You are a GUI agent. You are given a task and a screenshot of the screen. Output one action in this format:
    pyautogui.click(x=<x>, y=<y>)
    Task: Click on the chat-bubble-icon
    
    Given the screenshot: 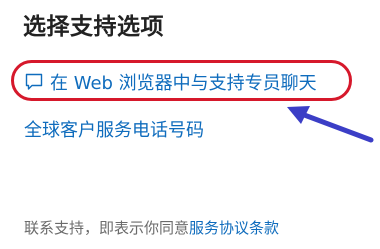 What is the action you would take?
    pyautogui.click(x=34, y=82)
    